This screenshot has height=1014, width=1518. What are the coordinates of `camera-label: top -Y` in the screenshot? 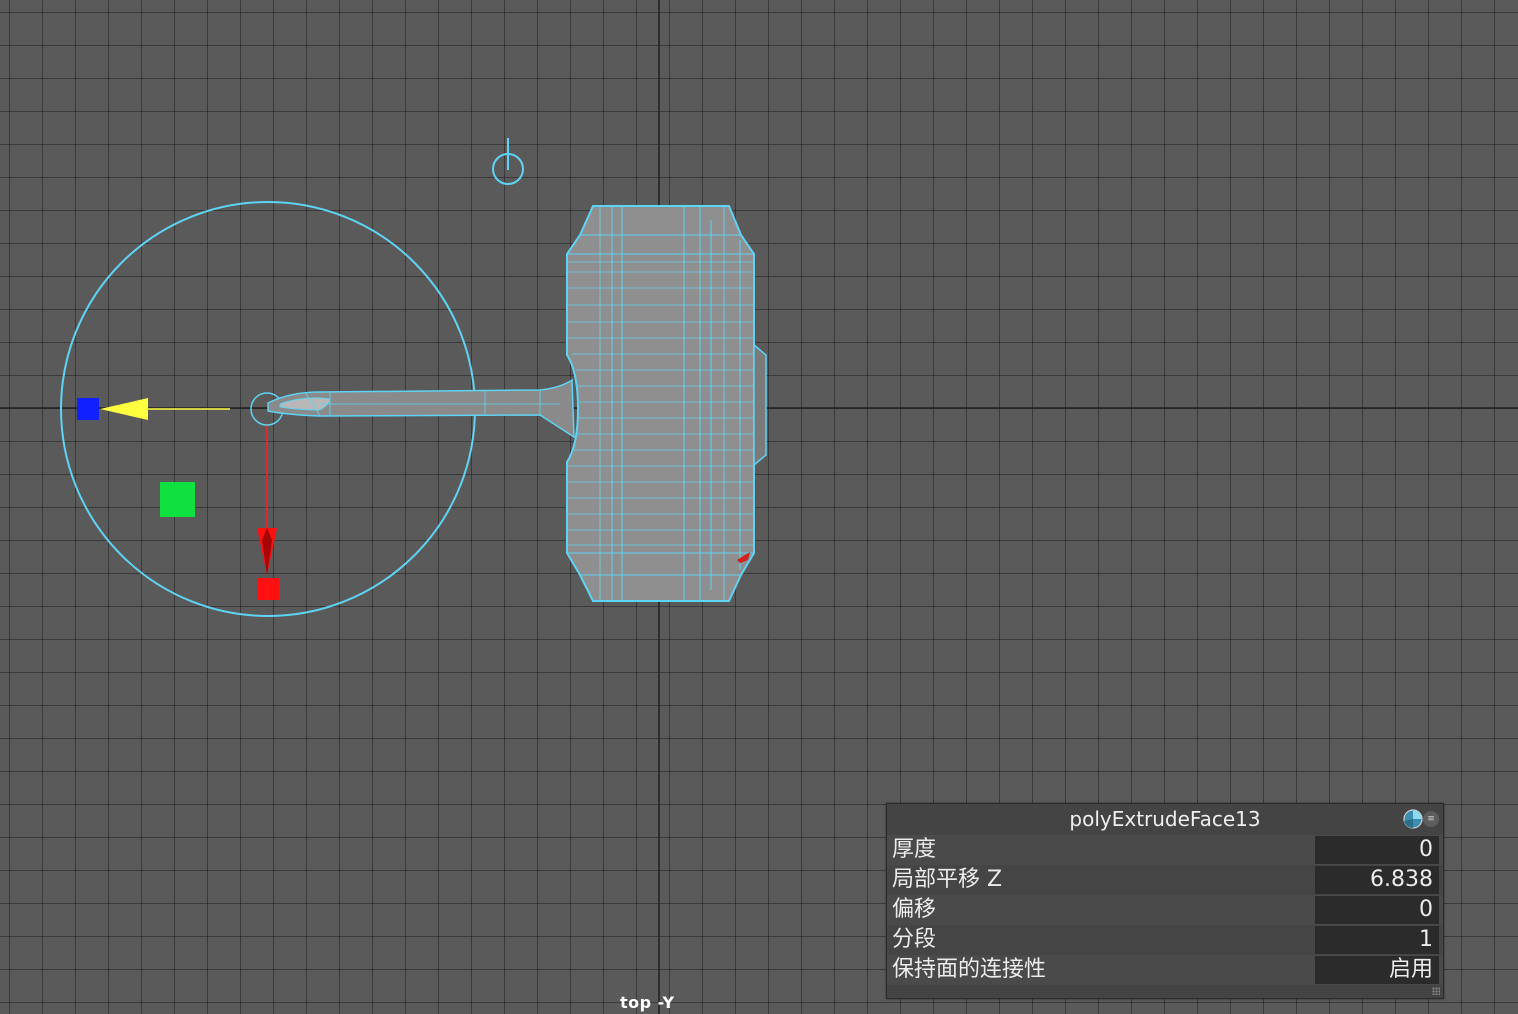 It's located at (647, 1002).